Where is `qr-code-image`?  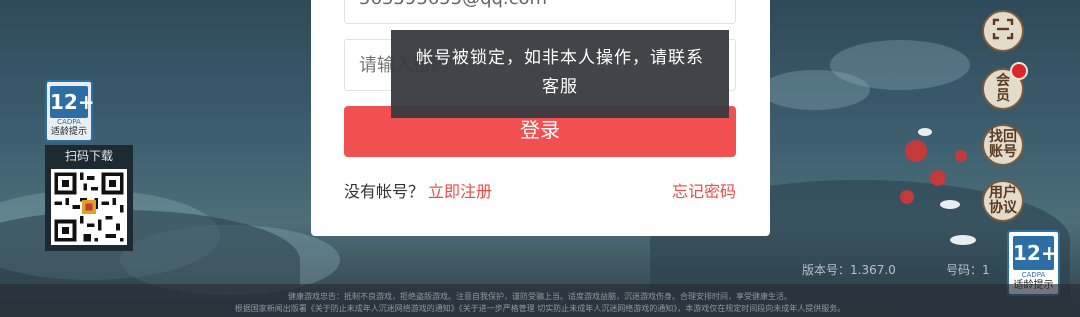
qr-code-image is located at coordinates (89, 207).